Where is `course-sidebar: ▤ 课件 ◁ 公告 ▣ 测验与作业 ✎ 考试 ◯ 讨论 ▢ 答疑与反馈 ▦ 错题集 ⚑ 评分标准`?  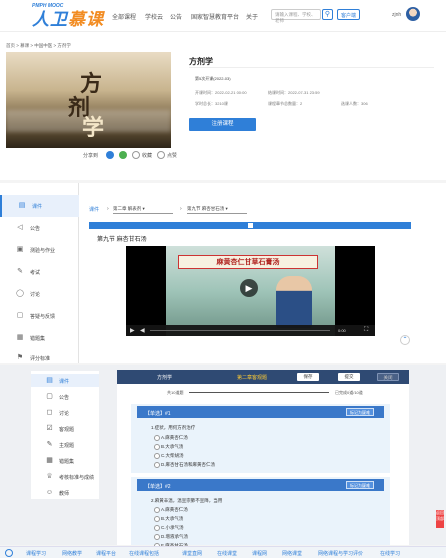 course-sidebar: ▤ 课件 ◁ 公告 ▣ 测验与作业 ✎ 考试 ◯ 讨论 ▢ 答疑与反馈 ▦ 错题集 ⚑ 评分标准 is located at coordinates (39, 273).